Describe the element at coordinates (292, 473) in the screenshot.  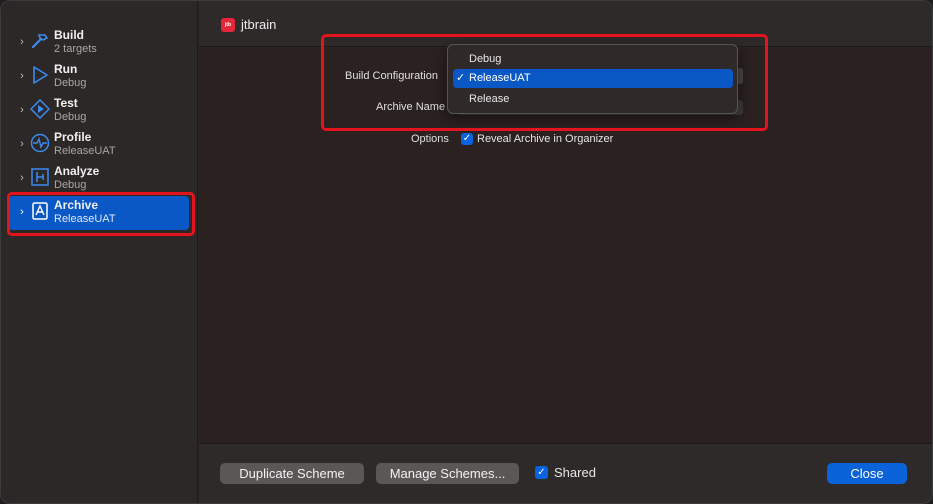
I see `duplicate-scheme-button: Duplicate Scheme` at that location.